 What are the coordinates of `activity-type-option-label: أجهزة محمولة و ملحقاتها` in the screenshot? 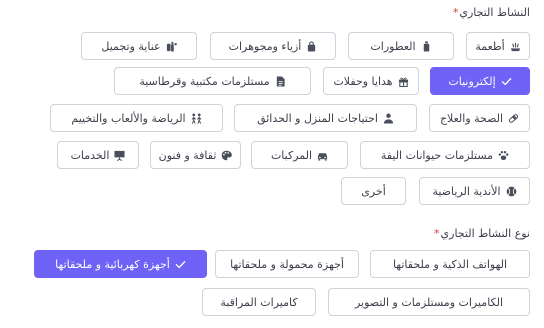 It's located at (287, 264).